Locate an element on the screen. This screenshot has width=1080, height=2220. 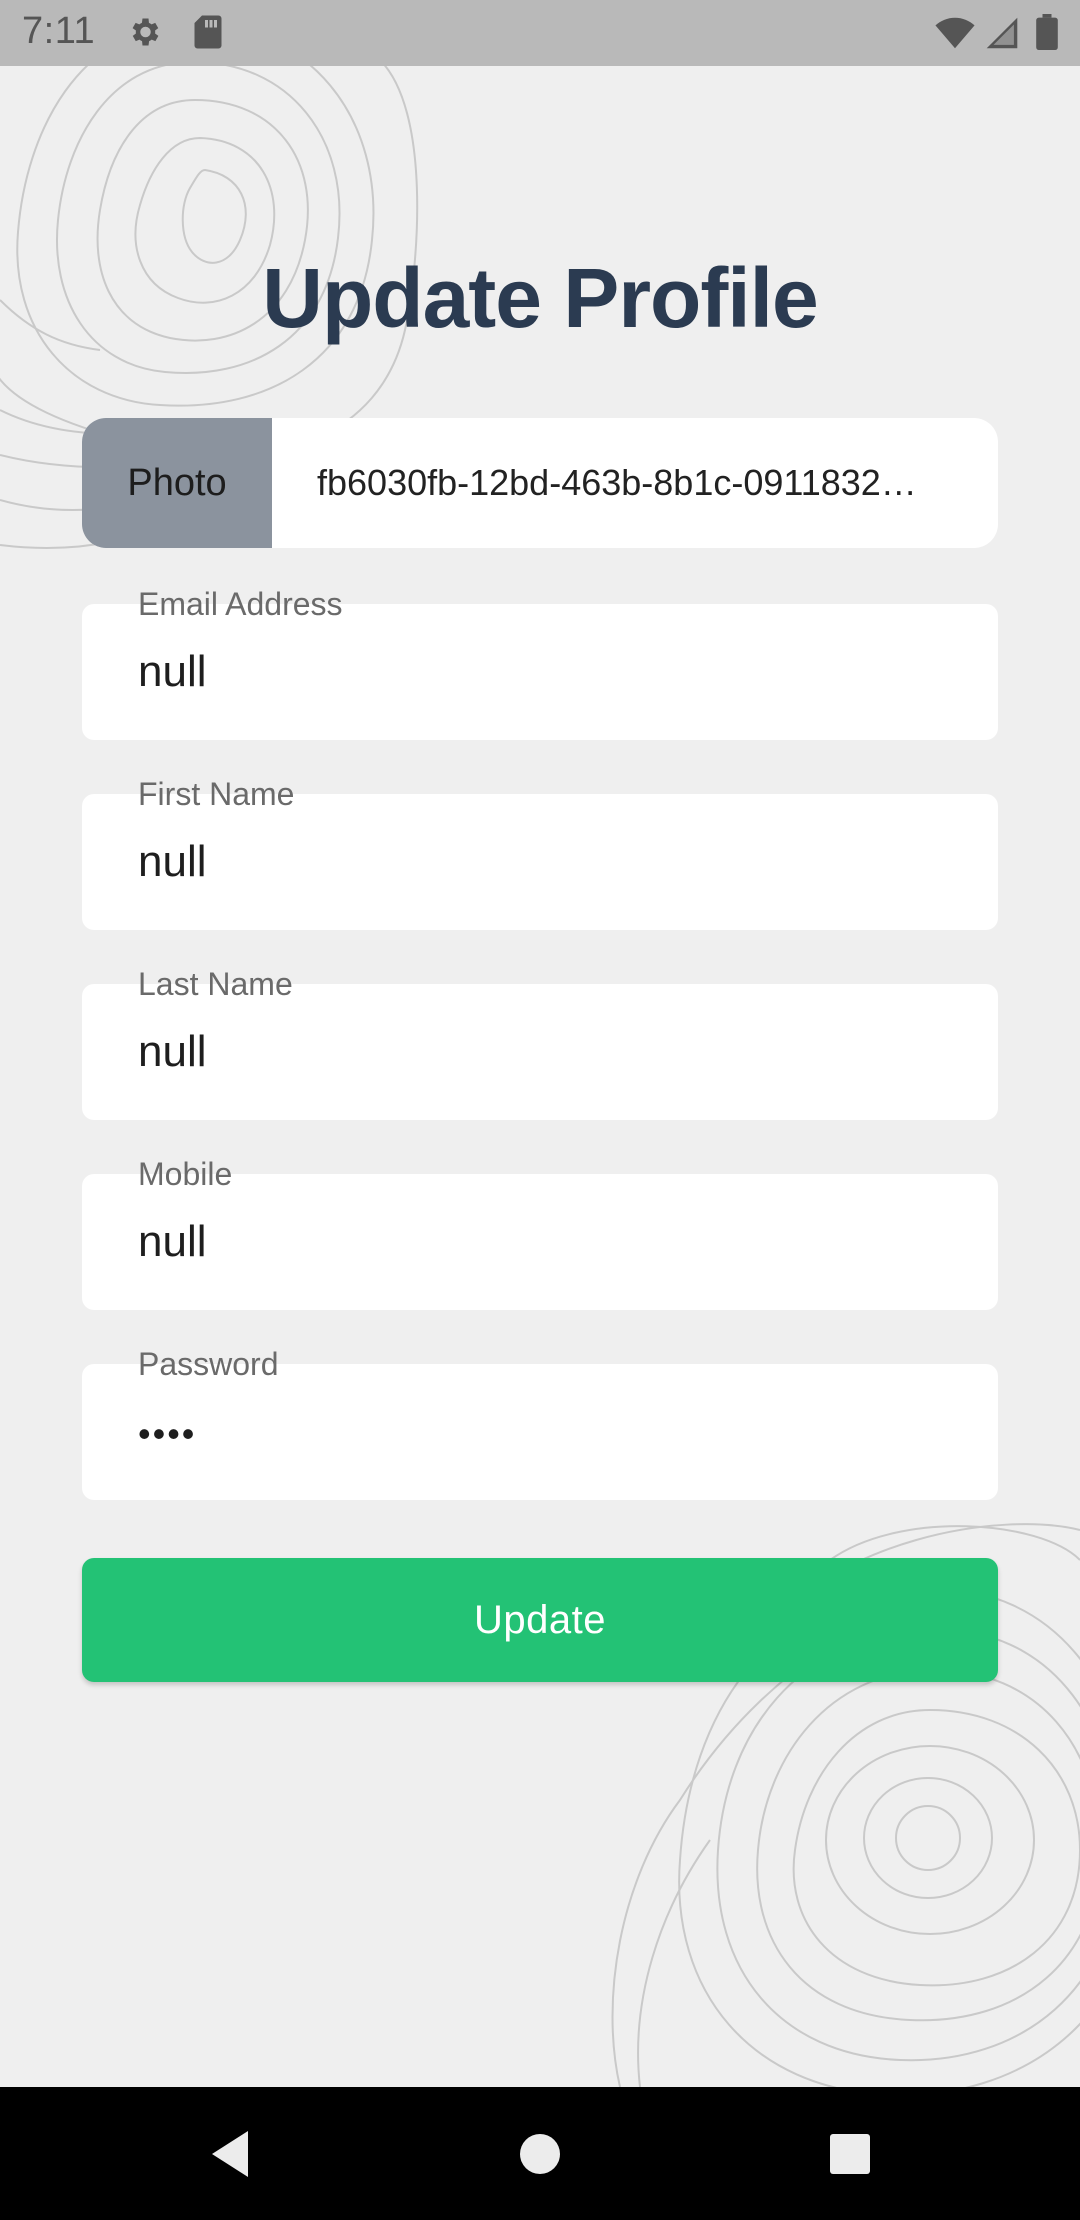
last-name-field: Last Name null is located at coordinates (540, 1043).